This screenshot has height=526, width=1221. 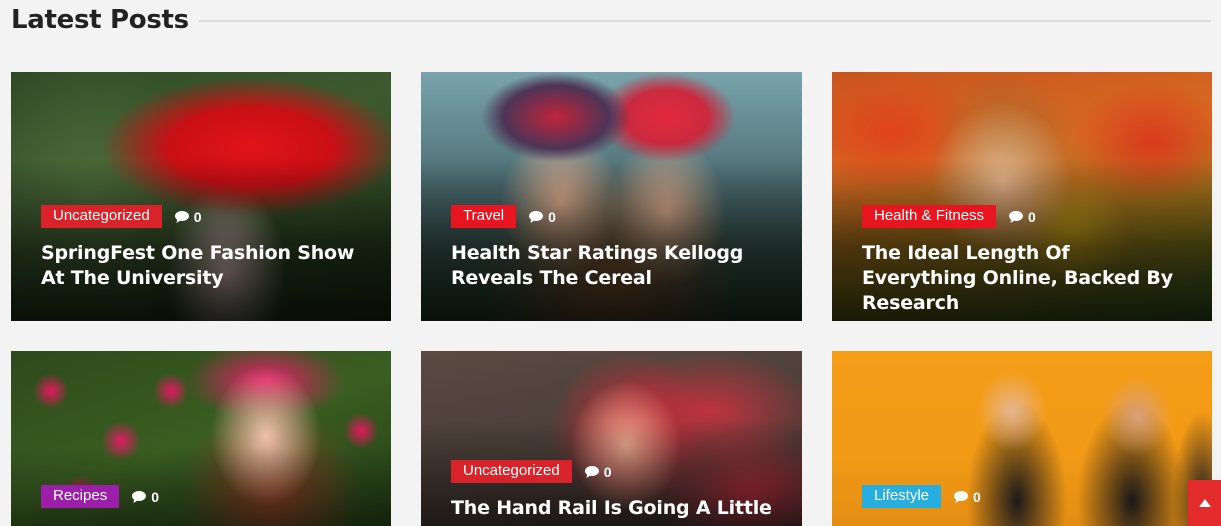 What do you see at coordinates (80, 496) in the screenshot?
I see `category-badge: Recipes` at bounding box center [80, 496].